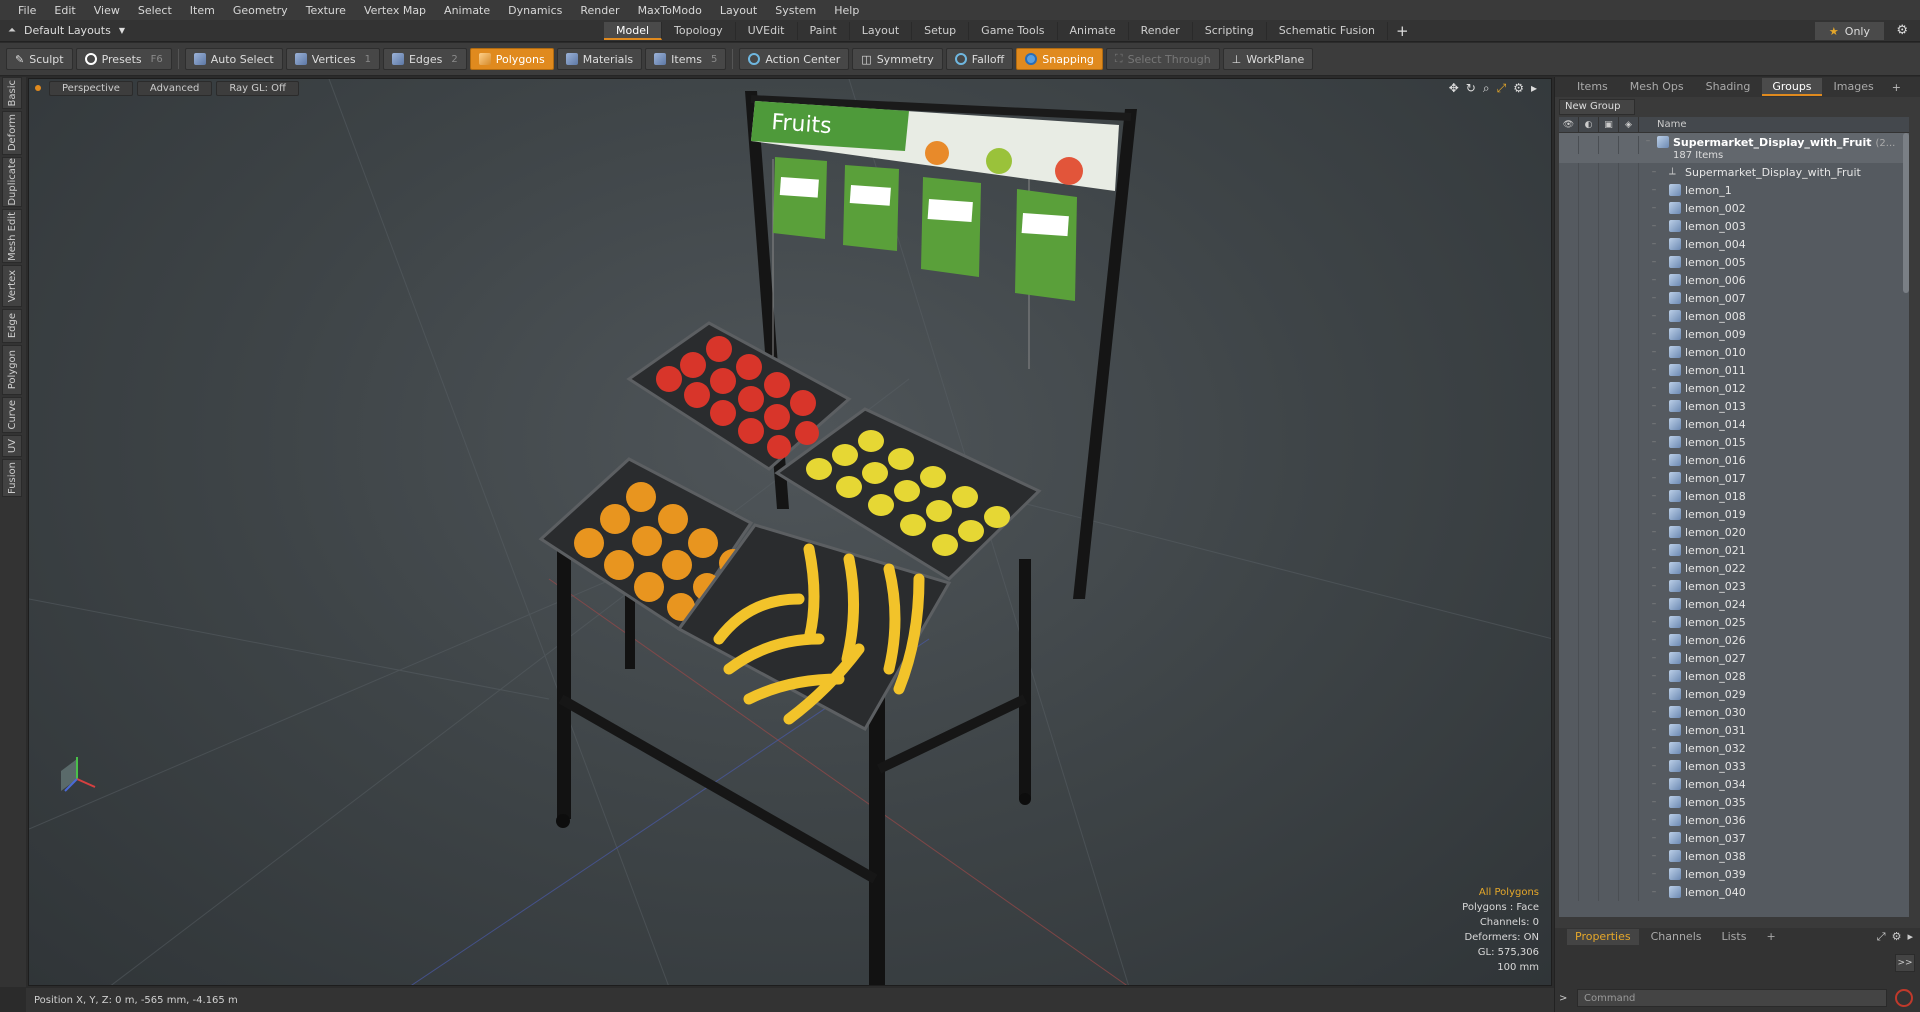 Image resolution: width=1920 pixels, height=1012 pixels. What do you see at coordinates (261, 10) in the screenshot?
I see `menu-item-geometry: Geometry` at bounding box center [261, 10].